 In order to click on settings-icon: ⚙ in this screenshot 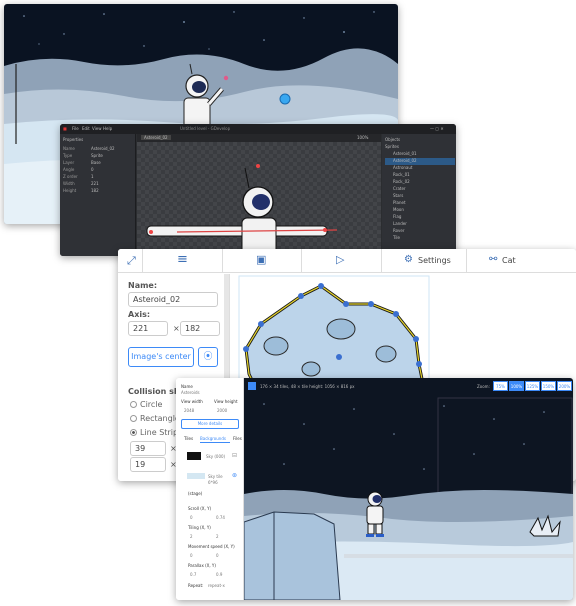, I will do `click(408, 259)`.